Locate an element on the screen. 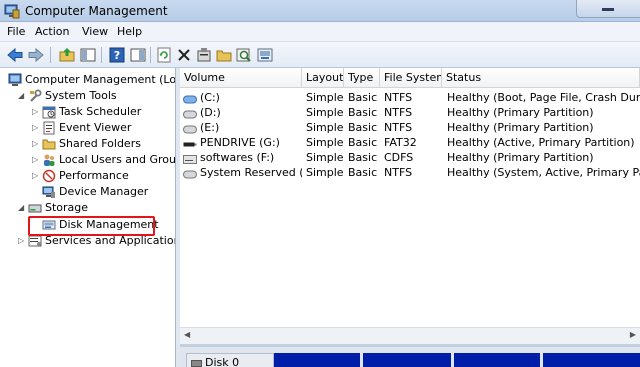 Image resolution: width=640 pixels, height=367 pixels. computer-management-app-icon is located at coordinates (12, 11).